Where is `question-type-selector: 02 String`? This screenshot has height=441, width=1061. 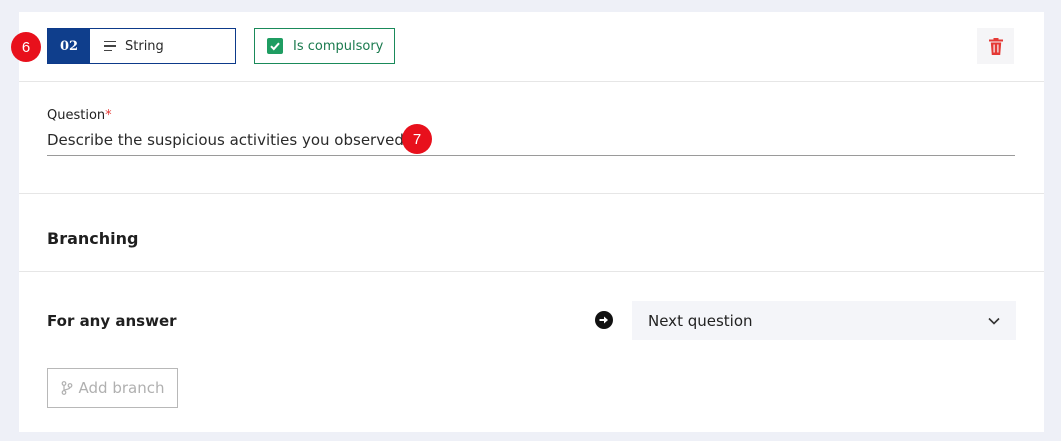
question-type-selector: 02 String is located at coordinates (141, 46).